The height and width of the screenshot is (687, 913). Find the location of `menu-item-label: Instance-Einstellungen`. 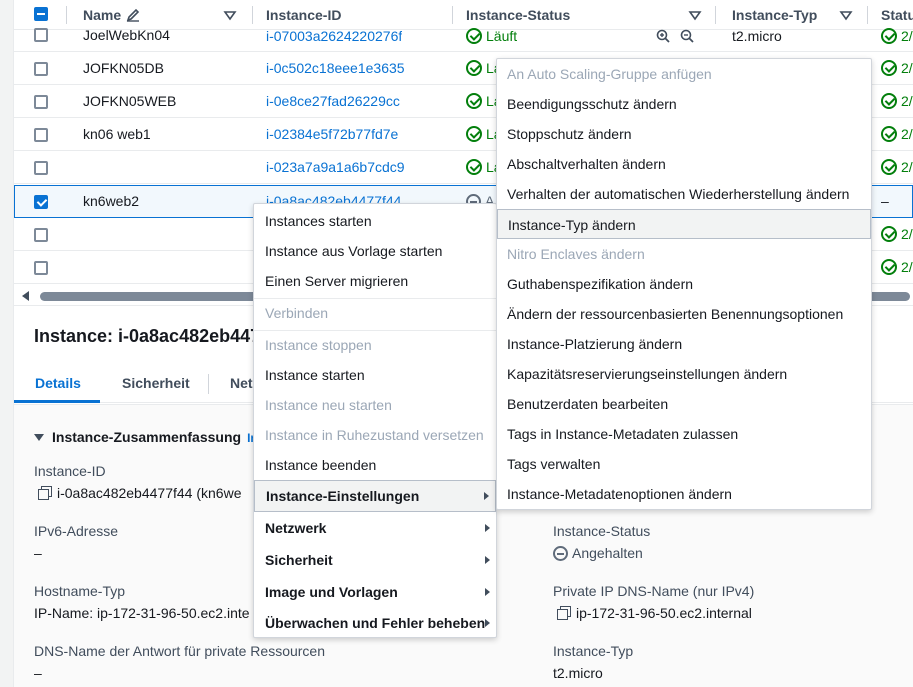

menu-item-label: Instance-Einstellungen is located at coordinates (343, 496).